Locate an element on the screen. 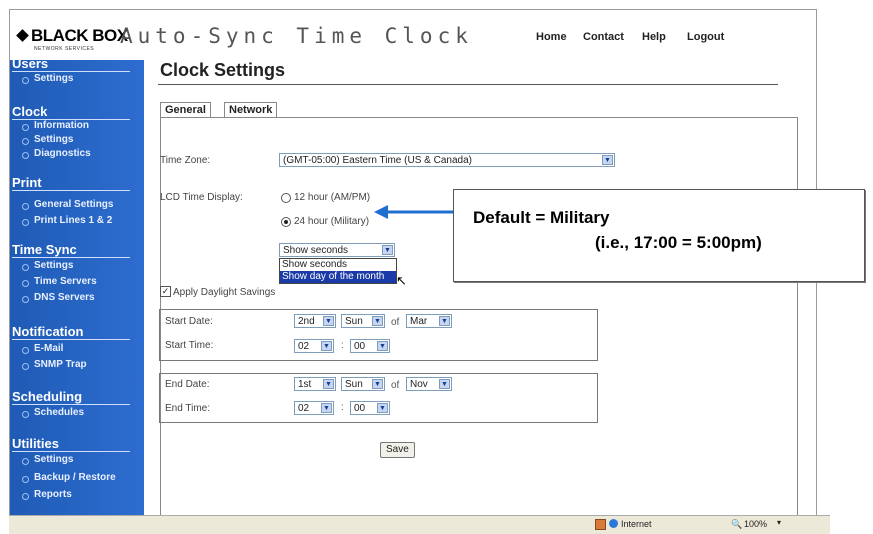 This screenshot has height=534, width=873. callout-line-1: Default = Military is located at coordinates (541, 217).